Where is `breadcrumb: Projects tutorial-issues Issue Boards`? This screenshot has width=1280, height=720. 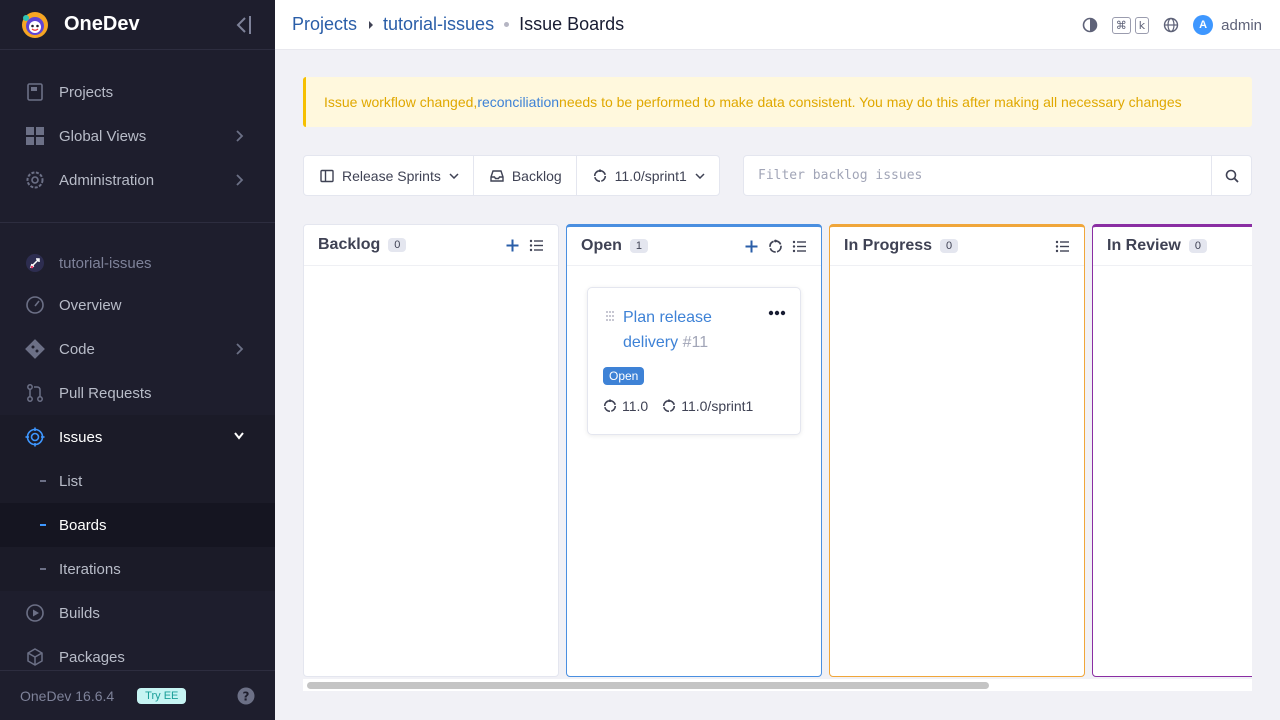 breadcrumb: Projects tutorial-issues Issue Boards is located at coordinates (458, 24).